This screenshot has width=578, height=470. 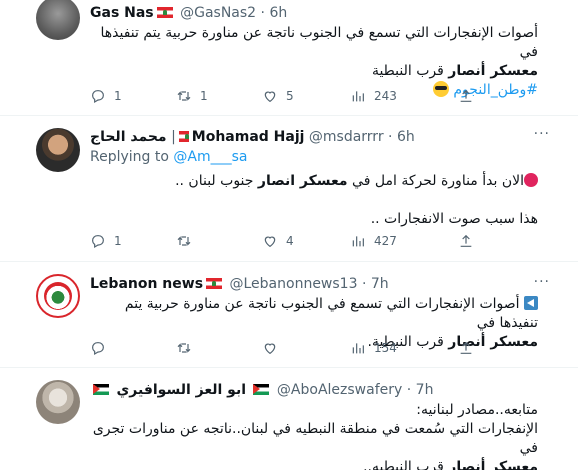 I want to click on reply-button, so click(x=102, y=348).